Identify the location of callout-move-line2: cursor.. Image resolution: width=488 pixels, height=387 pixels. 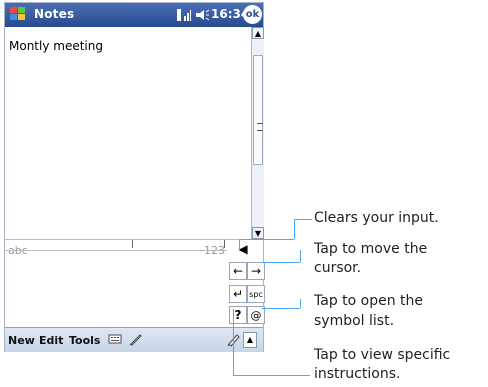
(338, 268).